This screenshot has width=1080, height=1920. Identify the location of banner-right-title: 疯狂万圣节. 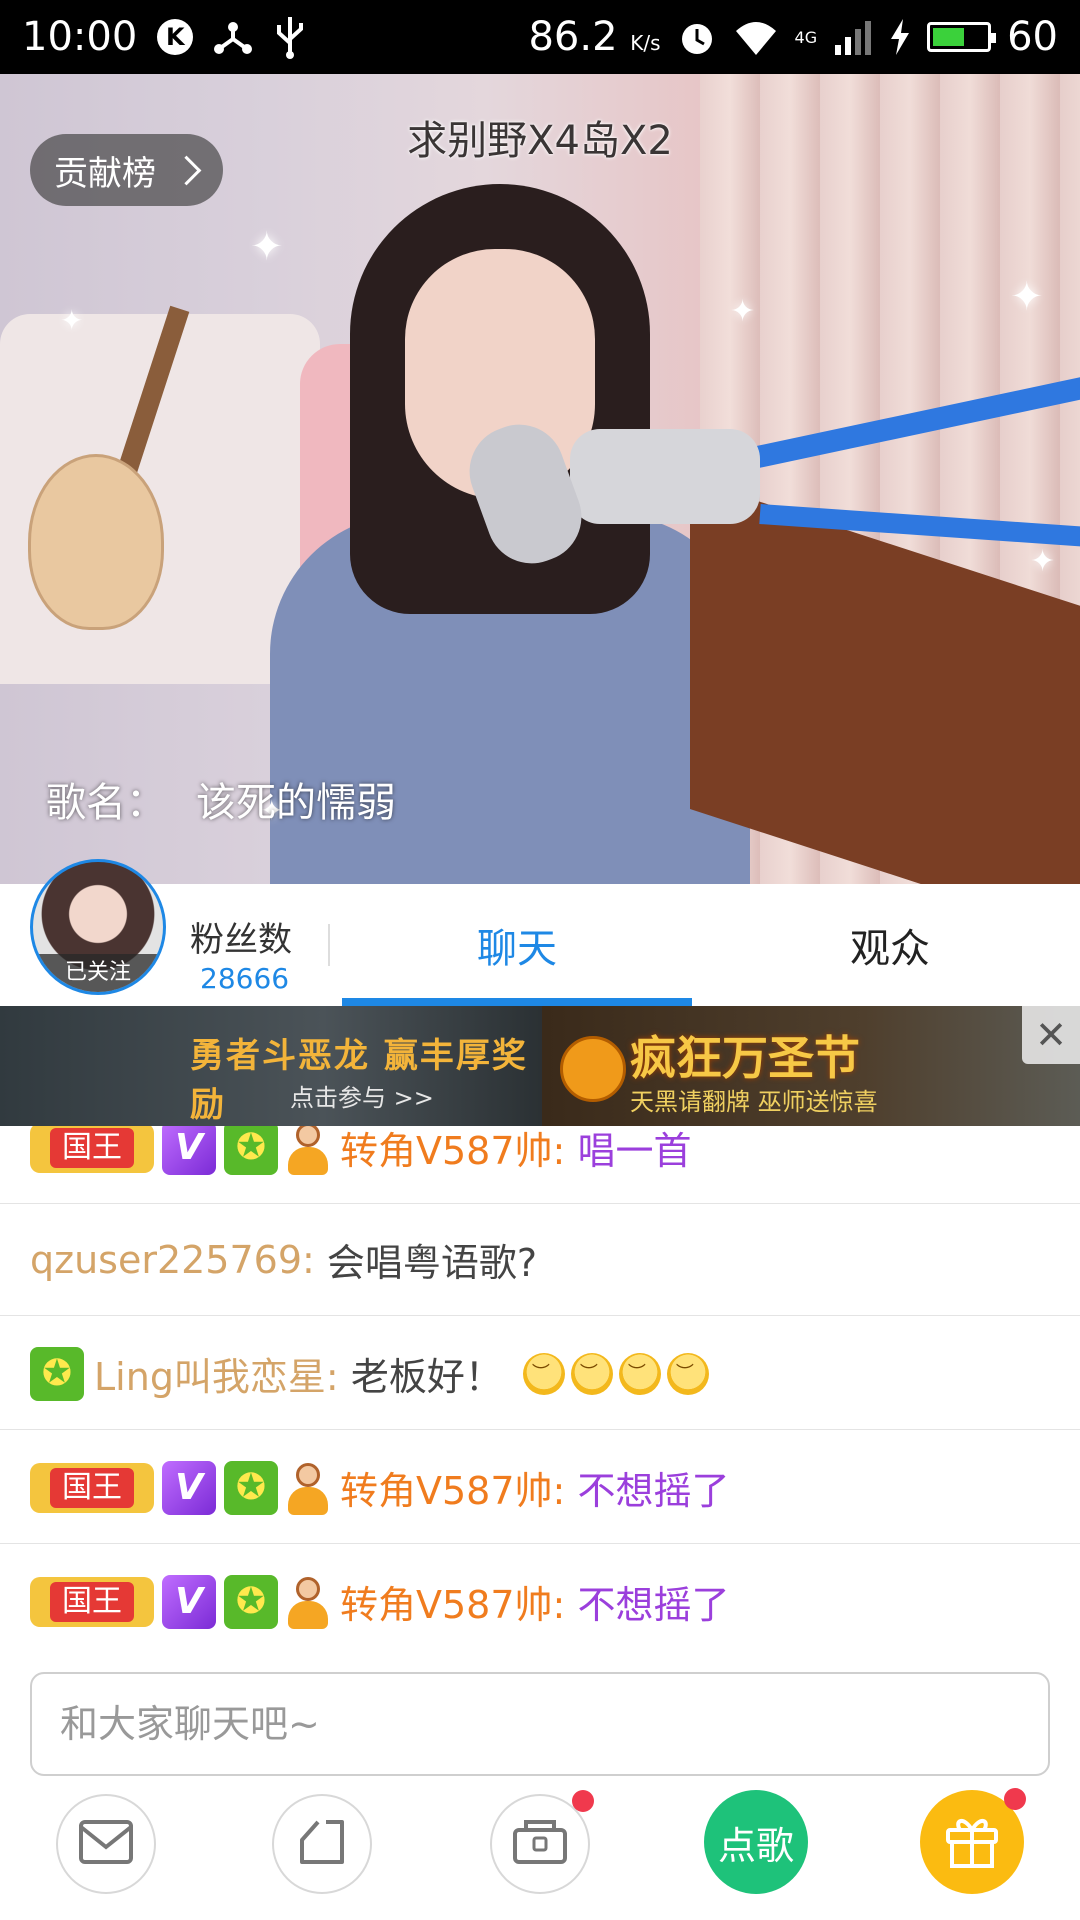
(745, 1058).